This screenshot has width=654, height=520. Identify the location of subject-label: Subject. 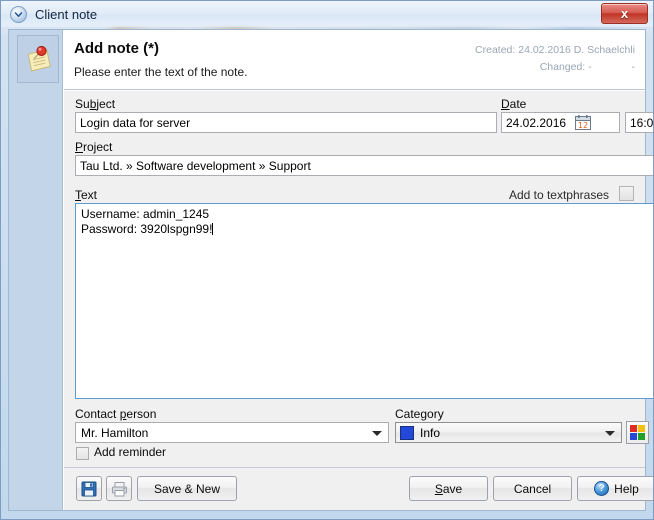
(95, 104).